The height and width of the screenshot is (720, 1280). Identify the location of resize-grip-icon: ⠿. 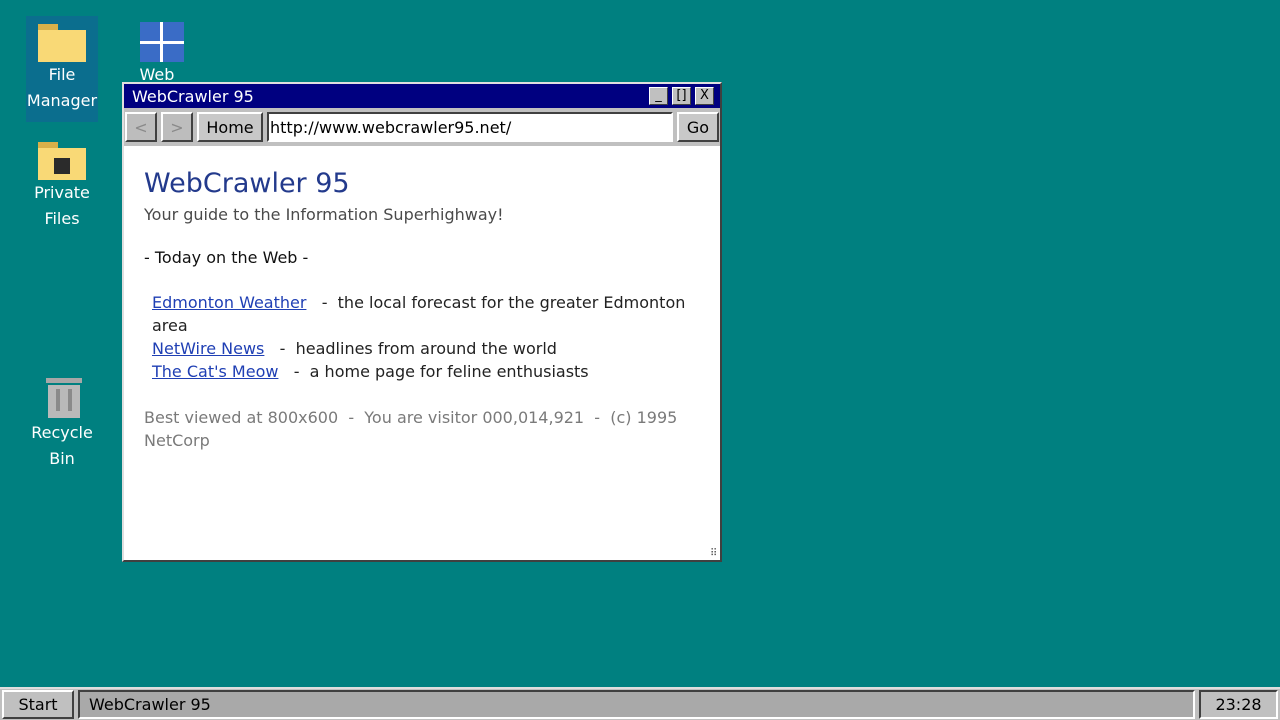
(714, 554).